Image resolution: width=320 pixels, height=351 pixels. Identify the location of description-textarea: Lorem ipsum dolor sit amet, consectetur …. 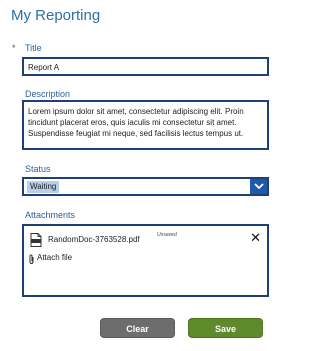
(145, 125).